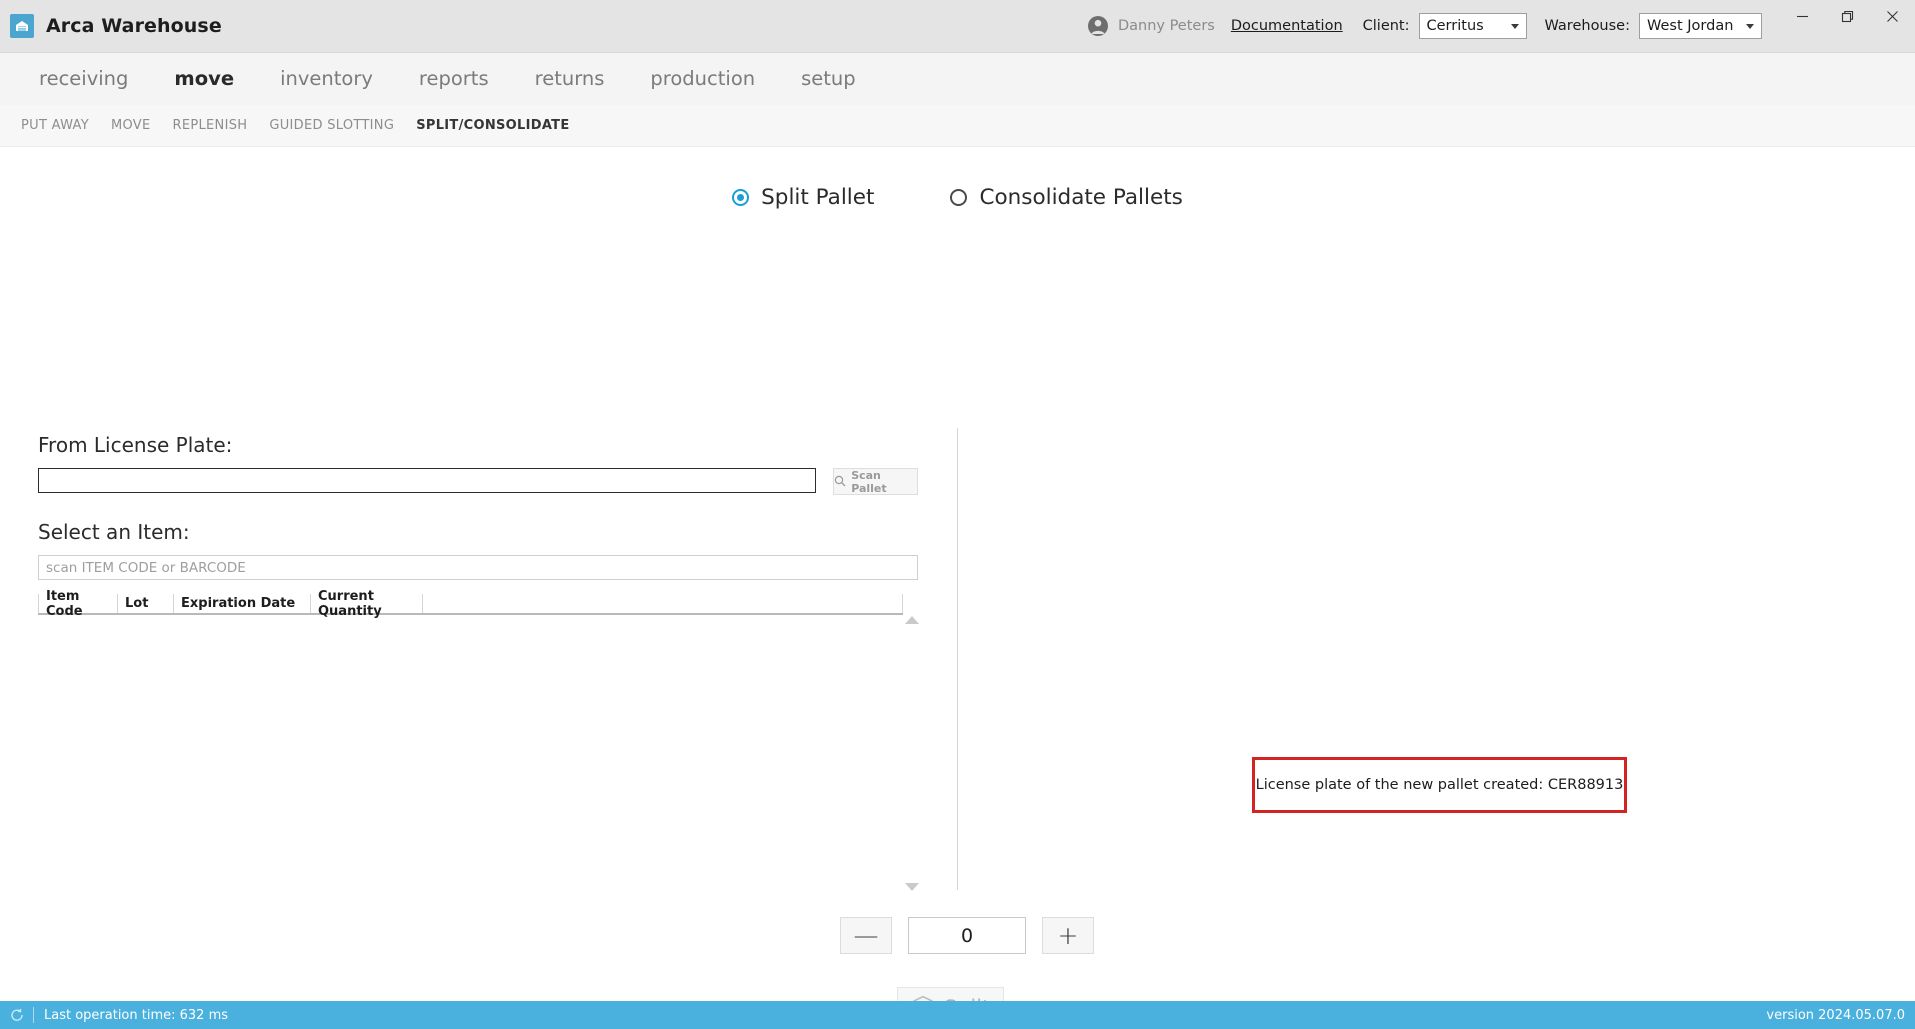 The width and height of the screenshot is (1915, 1029). I want to click on warehouse-icon, so click(22, 26).